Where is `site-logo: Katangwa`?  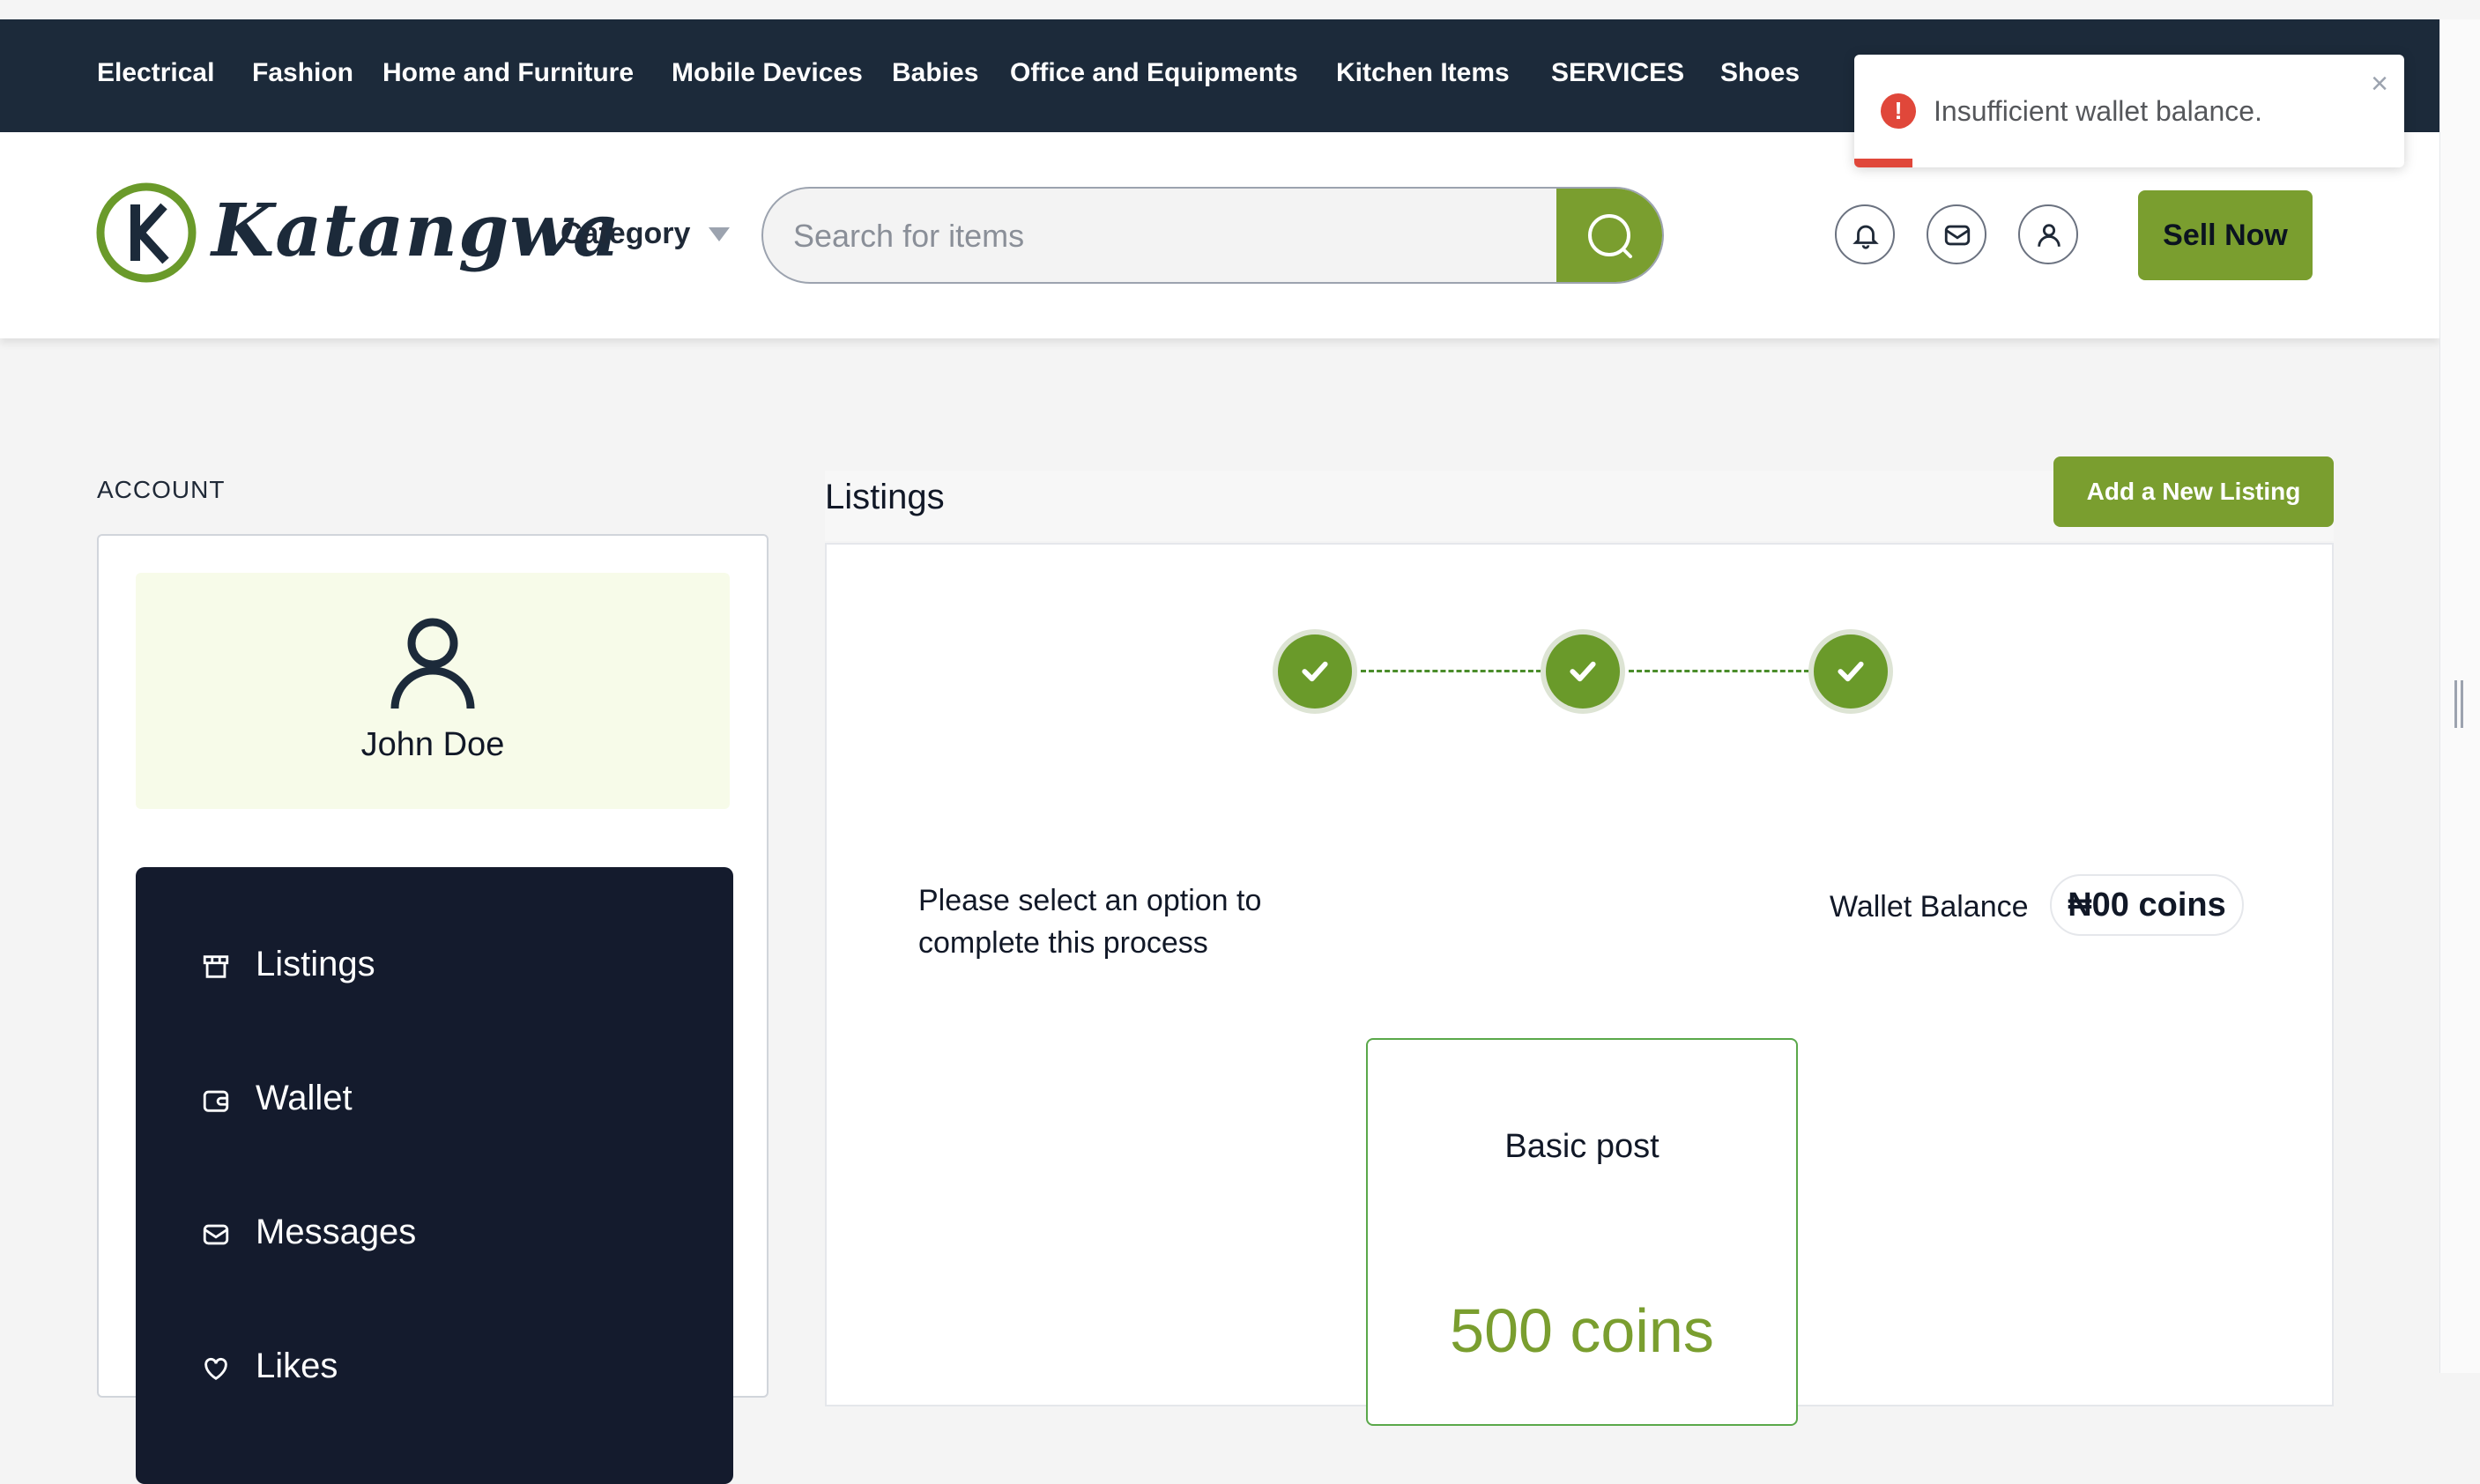 site-logo: Katangwa is located at coordinates (357, 235).